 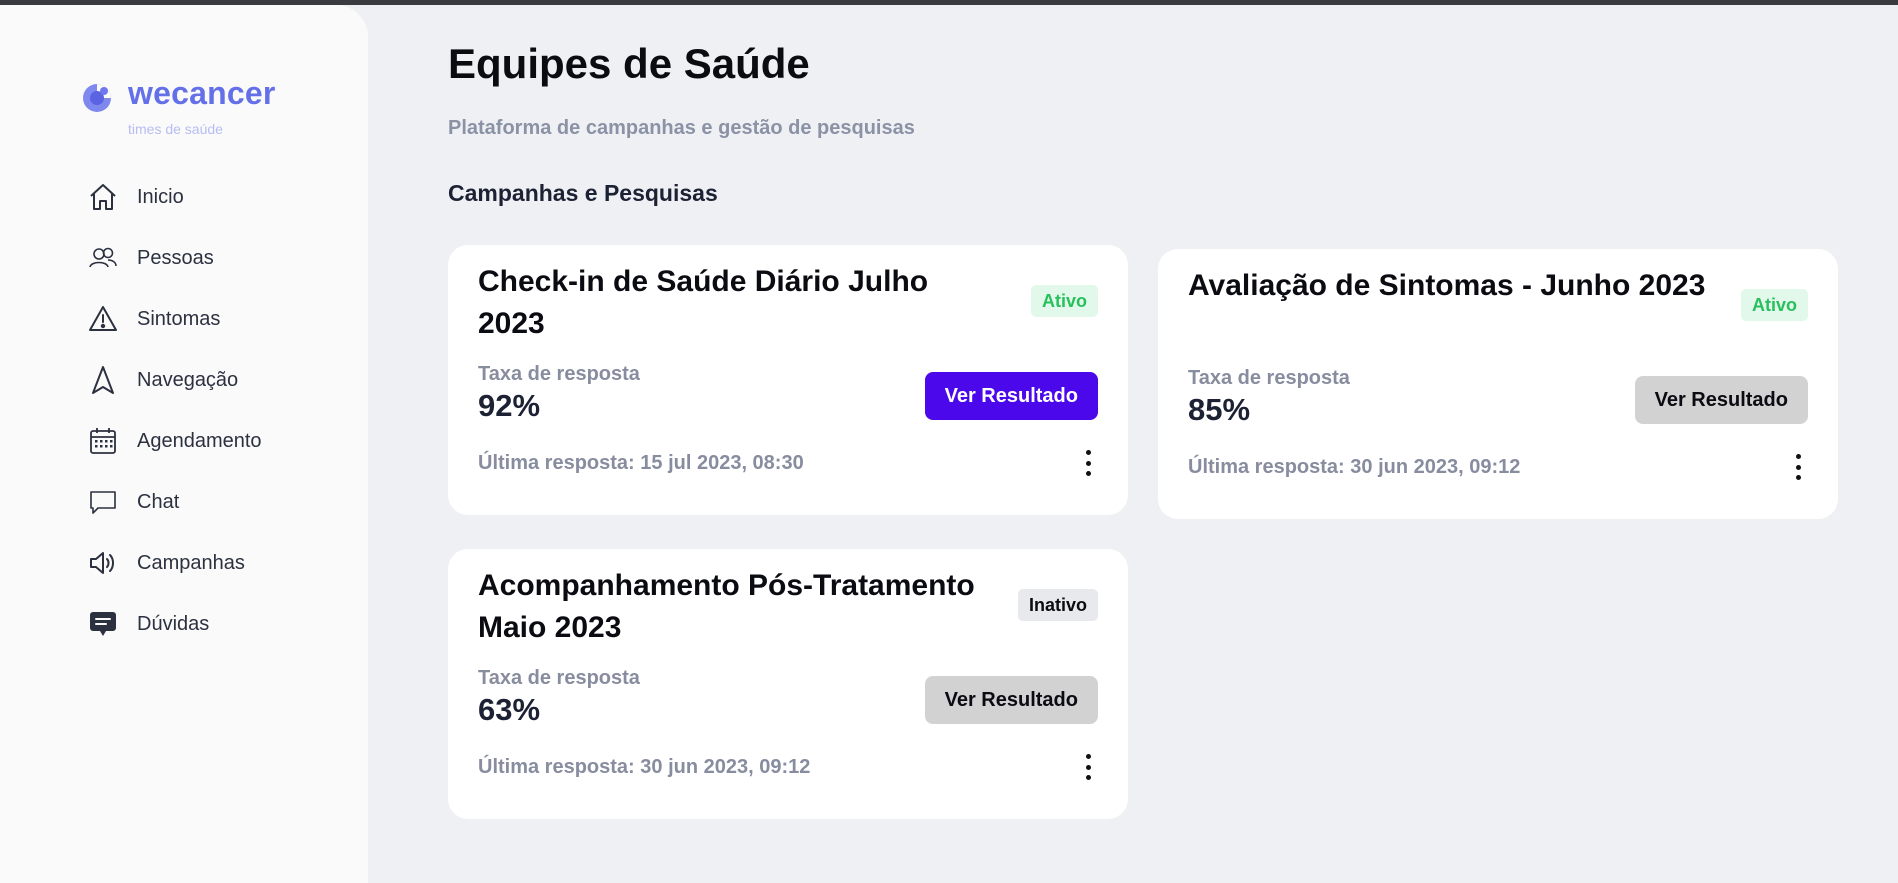 What do you see at coordinates (1219, 409) in the screenshot?
I see `response-rate-value: 85%` at bounding box center [1219, 409].